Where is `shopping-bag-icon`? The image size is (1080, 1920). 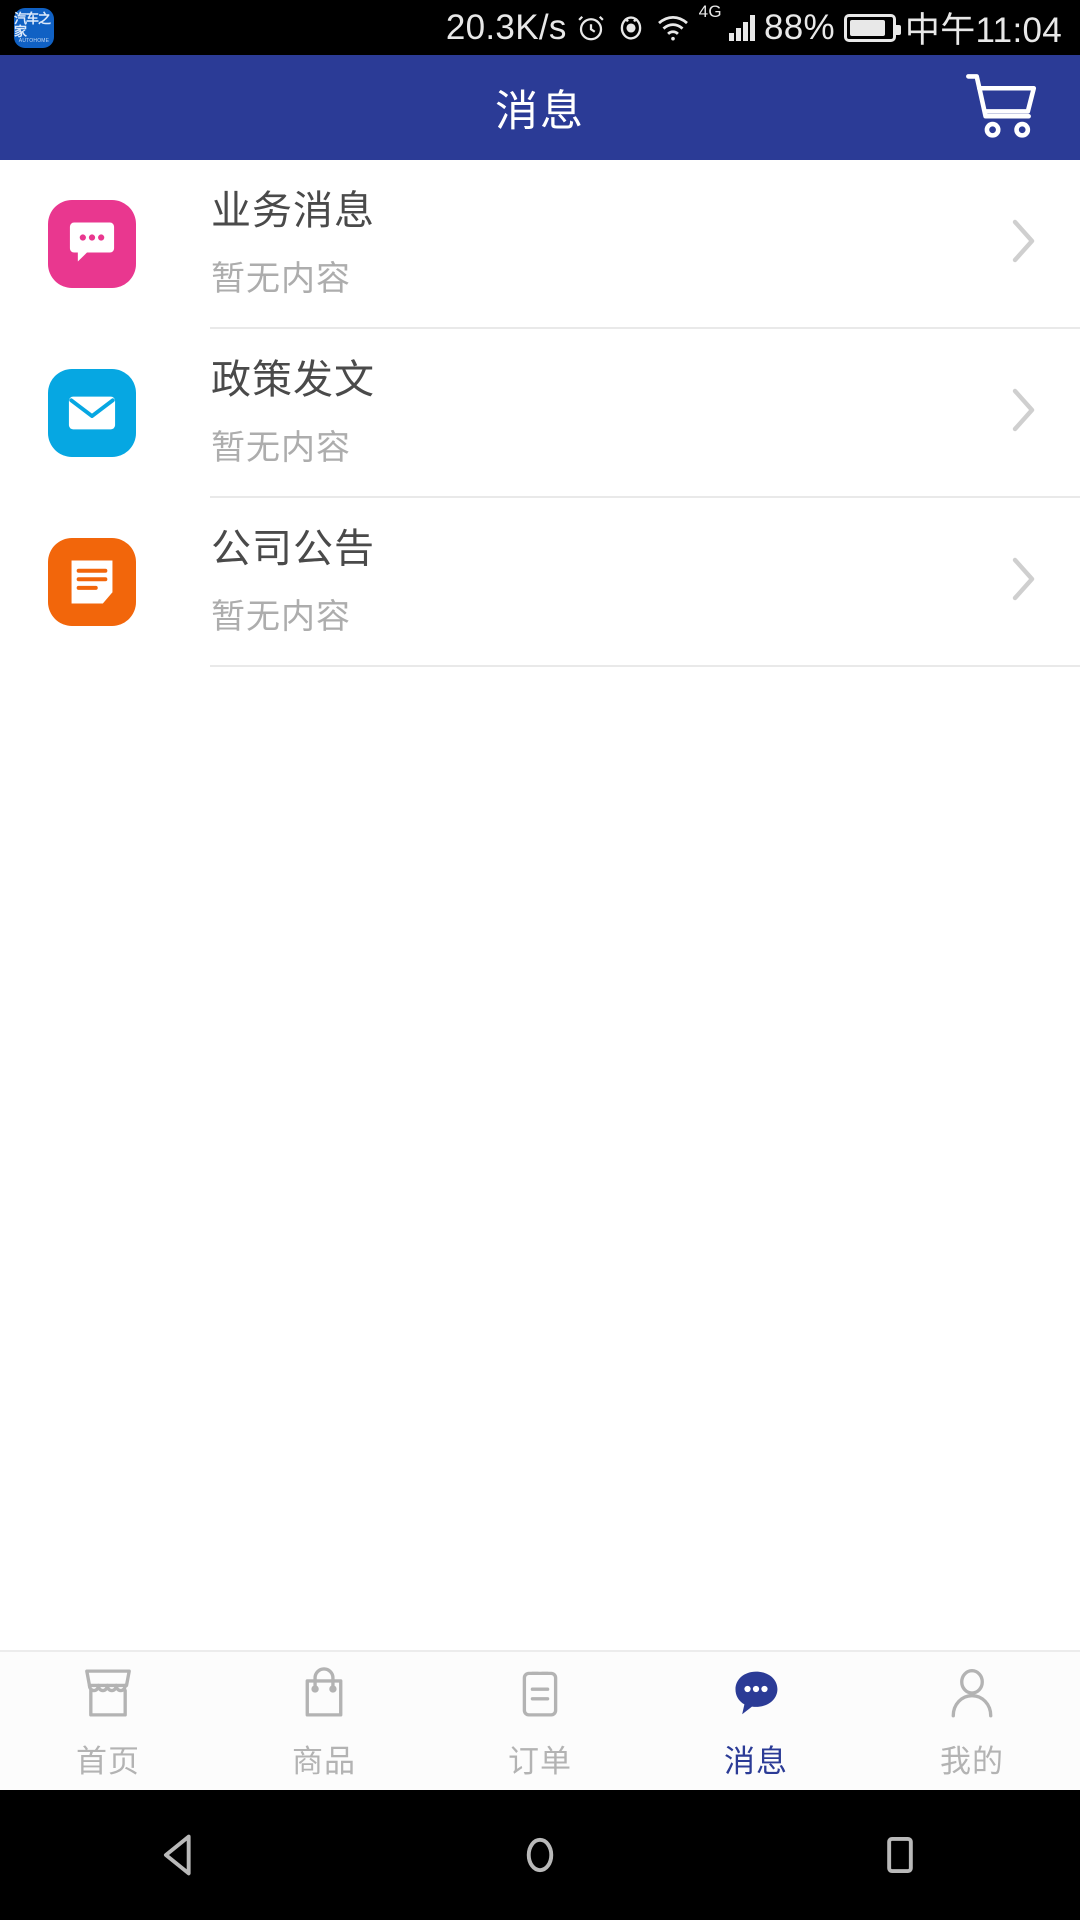
shopping-bag-icon is located at coordinates (324, 1693).